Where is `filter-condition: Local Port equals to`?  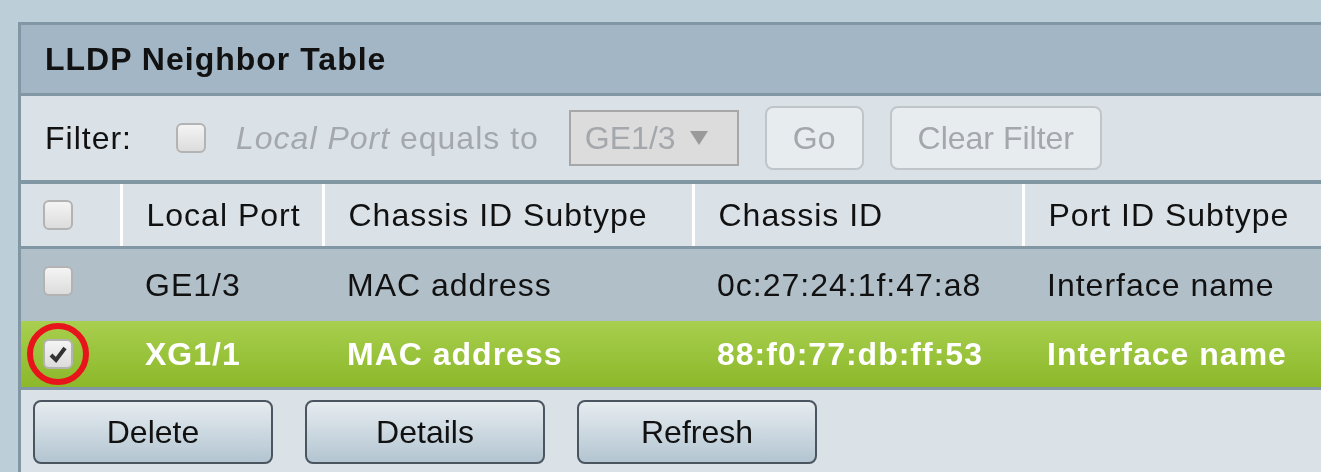 filter-condition: Local Port equals to is located at coordinates (387, 138).